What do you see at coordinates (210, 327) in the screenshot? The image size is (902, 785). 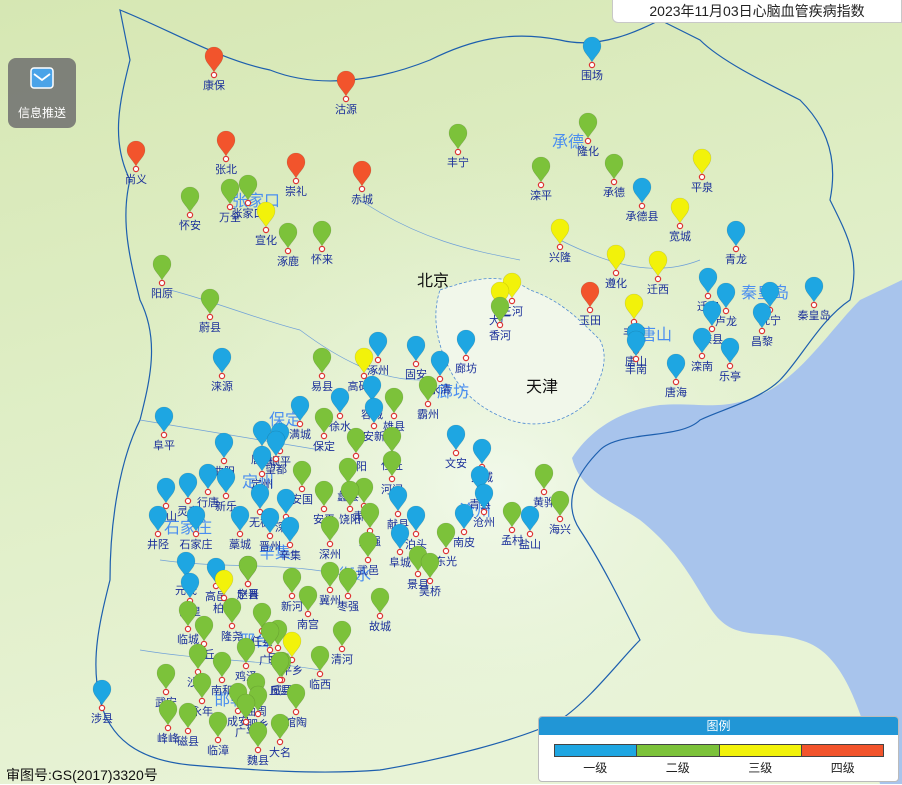 I see `station-label: 蔚县` at bounding box center [210, 327].